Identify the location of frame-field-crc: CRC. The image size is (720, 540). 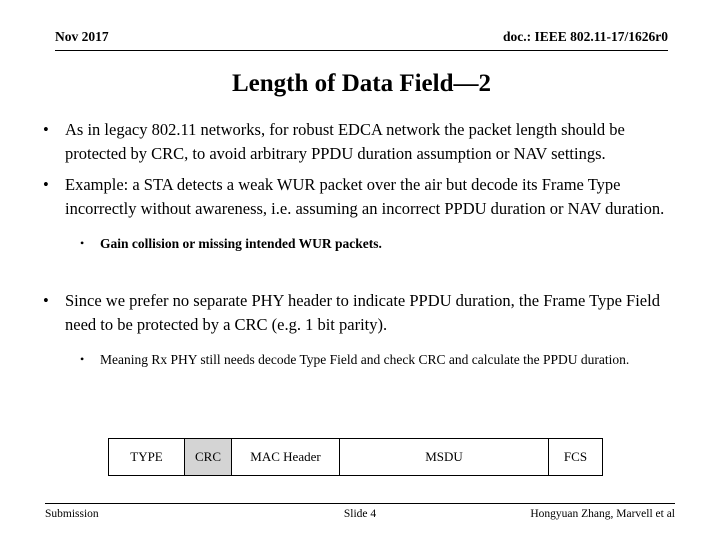
(208, 457).